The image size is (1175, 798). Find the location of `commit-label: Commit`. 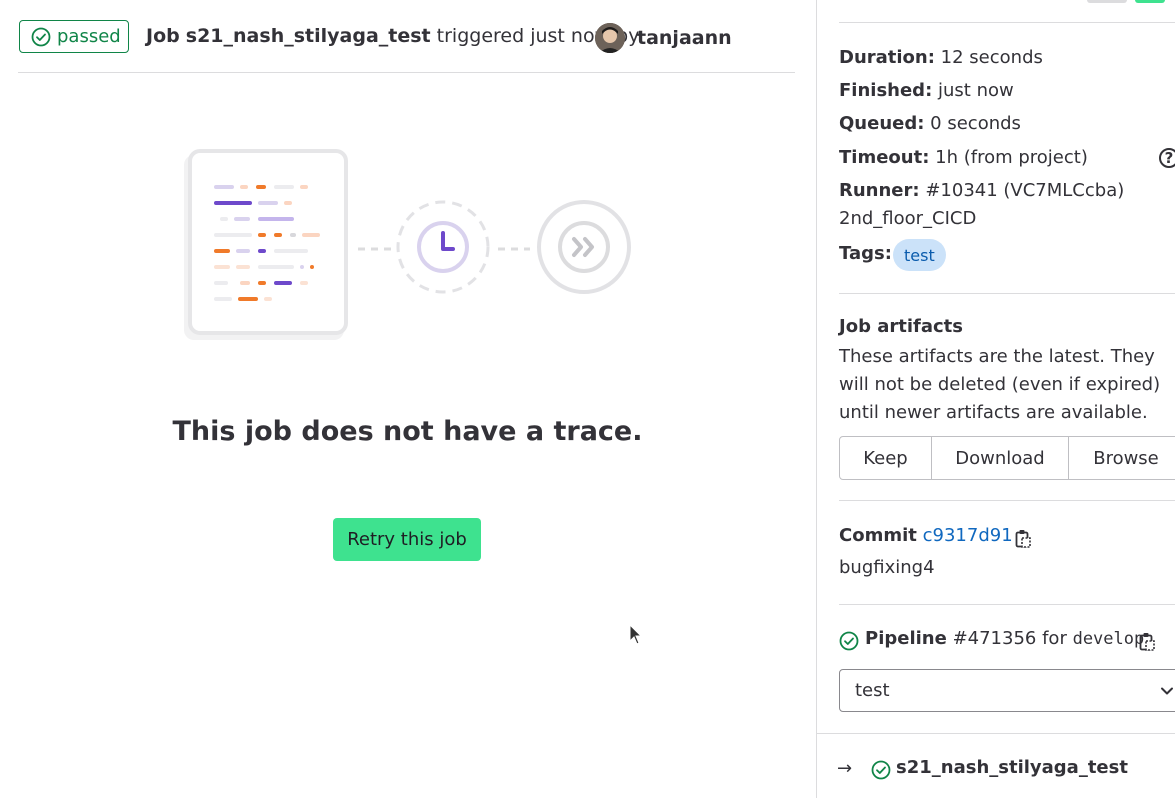

commit-label: Commit is located at coordinates (878, 535).